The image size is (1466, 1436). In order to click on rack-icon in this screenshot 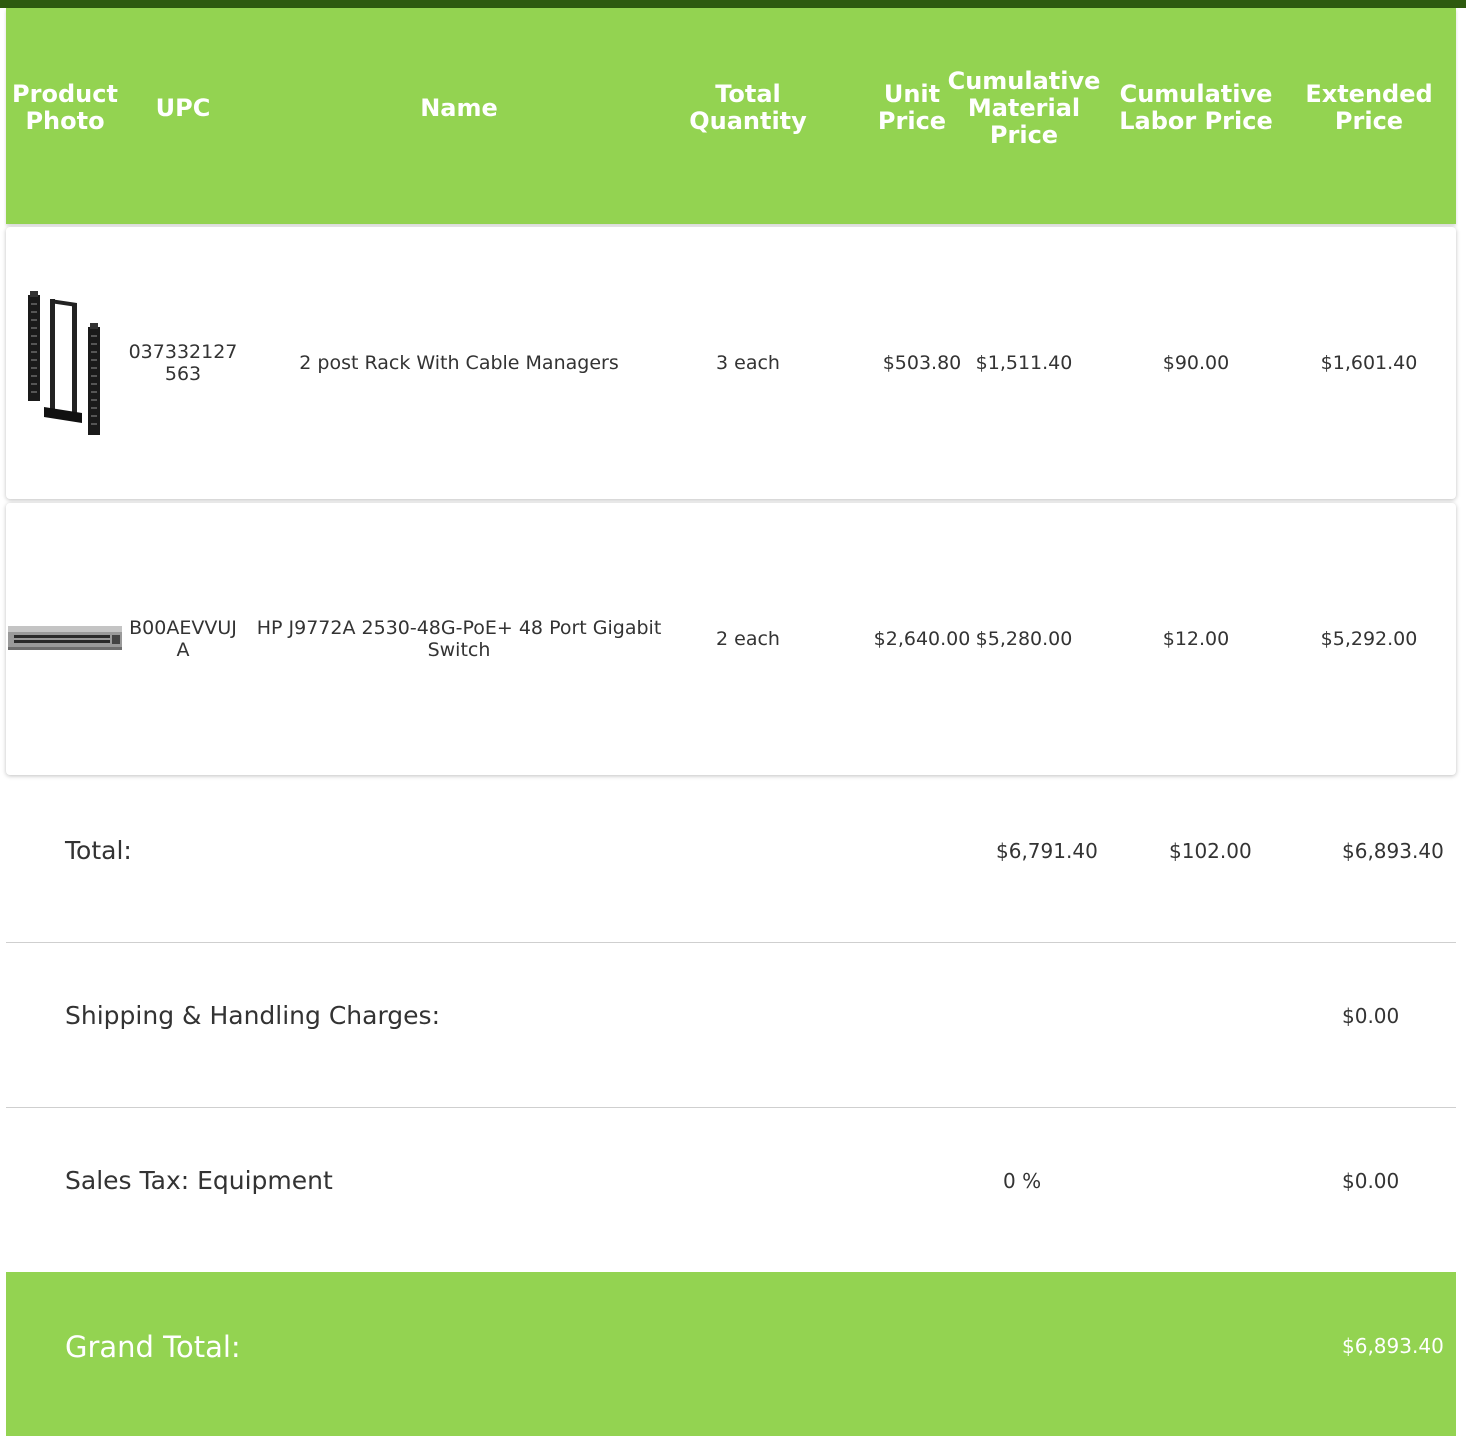, I will do `click(65, 361)`.